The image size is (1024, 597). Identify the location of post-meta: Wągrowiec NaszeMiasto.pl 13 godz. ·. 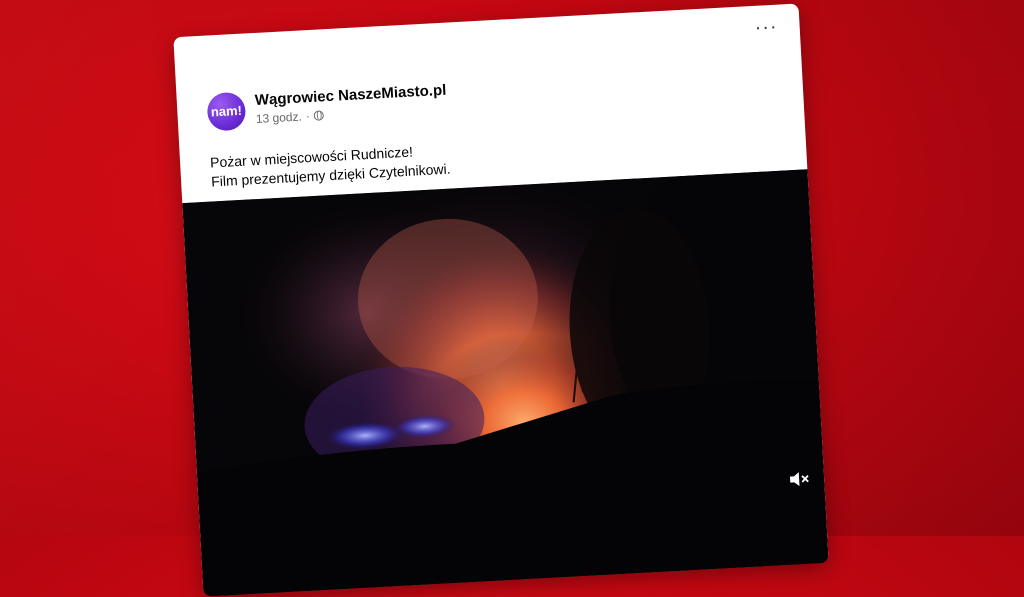
(350, 103).